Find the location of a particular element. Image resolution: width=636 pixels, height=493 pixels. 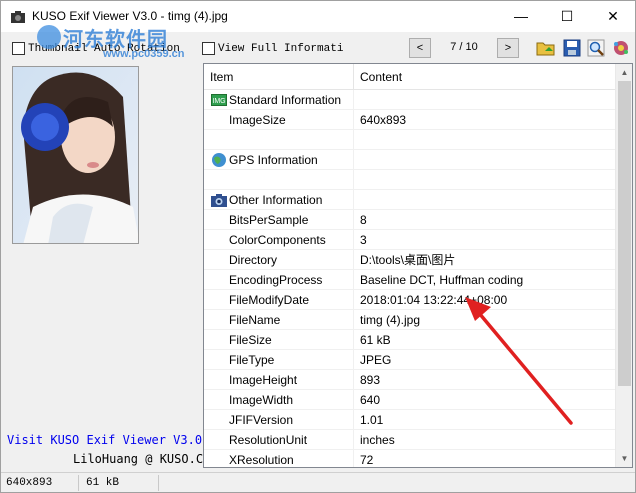

list-header: Item Content is located at coordinates (410, 77).